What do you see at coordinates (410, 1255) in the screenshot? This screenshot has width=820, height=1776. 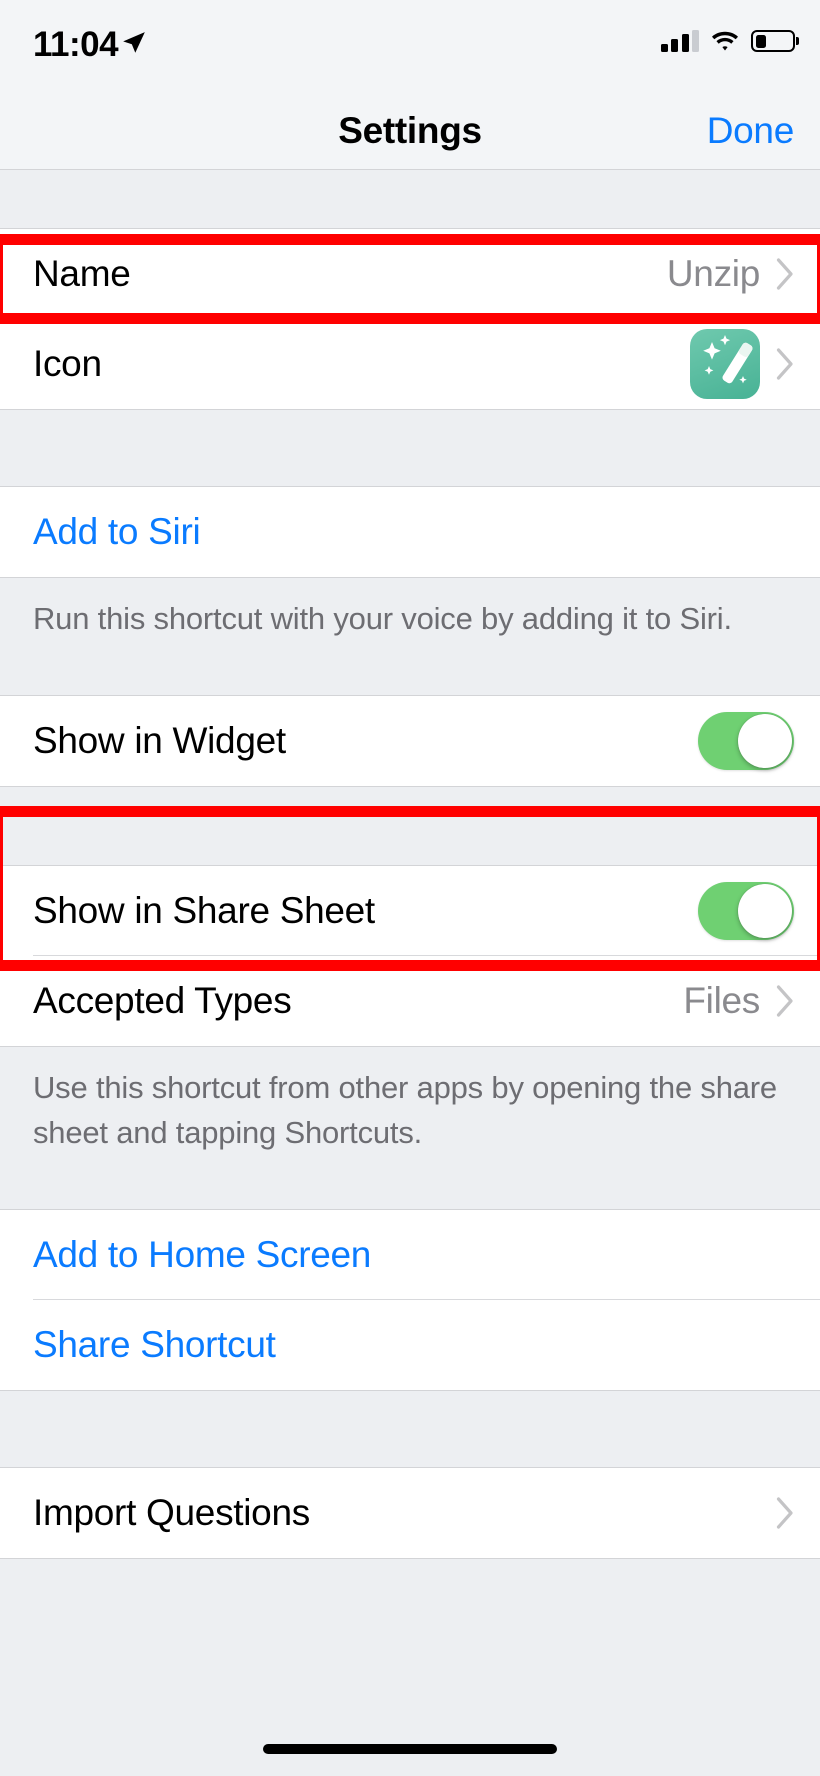 I see `row-add-to-home-screen: Add to Home Screen` at bounding box center [410, 1255].